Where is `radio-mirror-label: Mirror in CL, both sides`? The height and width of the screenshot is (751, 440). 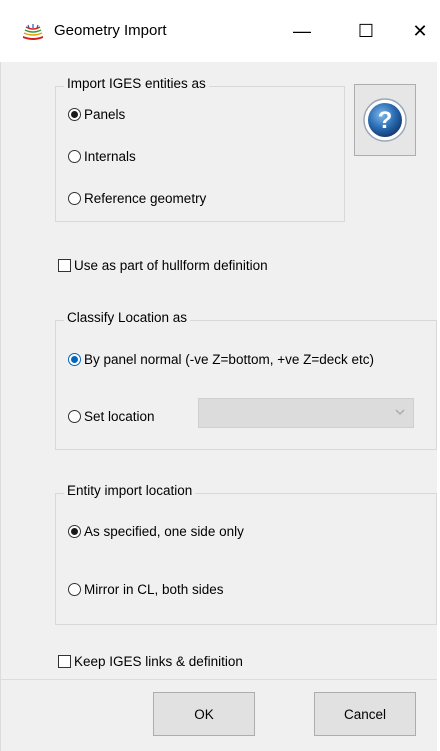
radio-mirror-label: Mirror in CL, both sides is located at coordinates (154, 589).